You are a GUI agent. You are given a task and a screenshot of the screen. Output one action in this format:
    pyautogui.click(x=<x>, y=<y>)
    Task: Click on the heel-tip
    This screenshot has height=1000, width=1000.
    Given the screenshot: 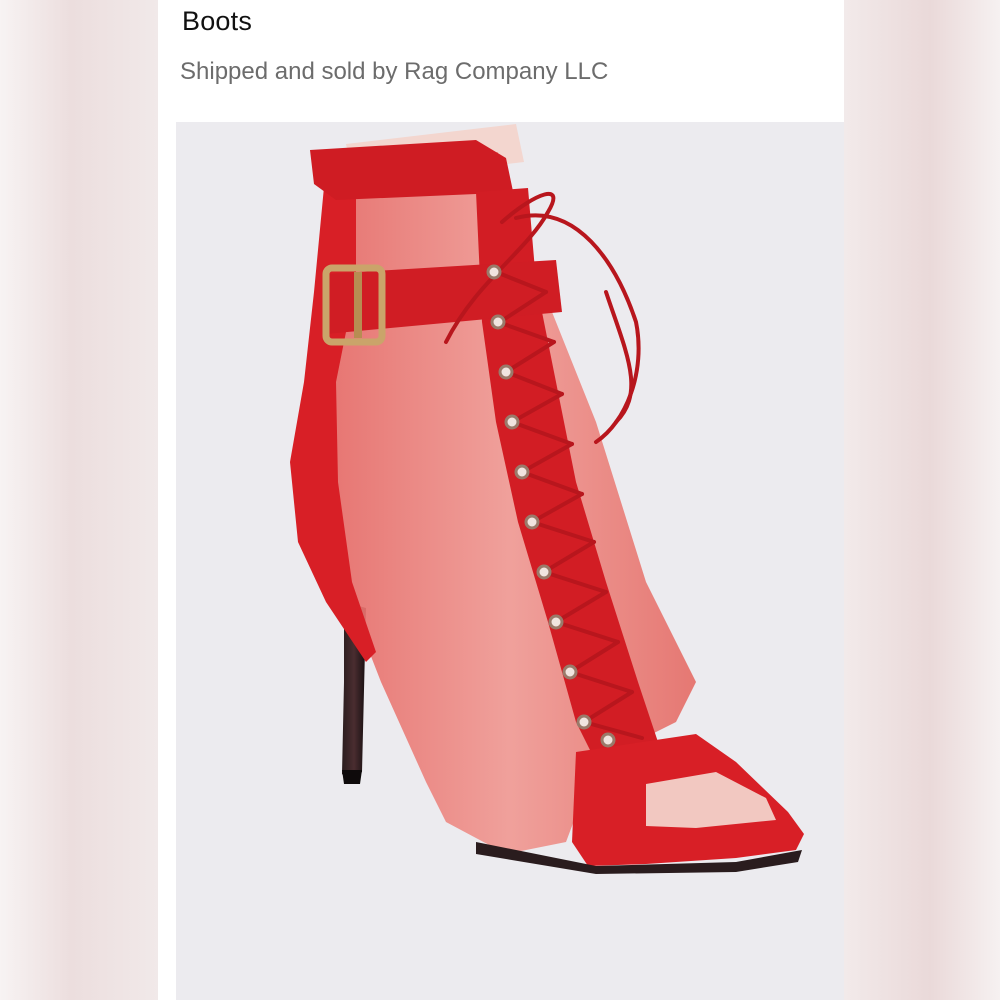 What is the action you would take?
    pyautogui.click(x=352, y=777)
    